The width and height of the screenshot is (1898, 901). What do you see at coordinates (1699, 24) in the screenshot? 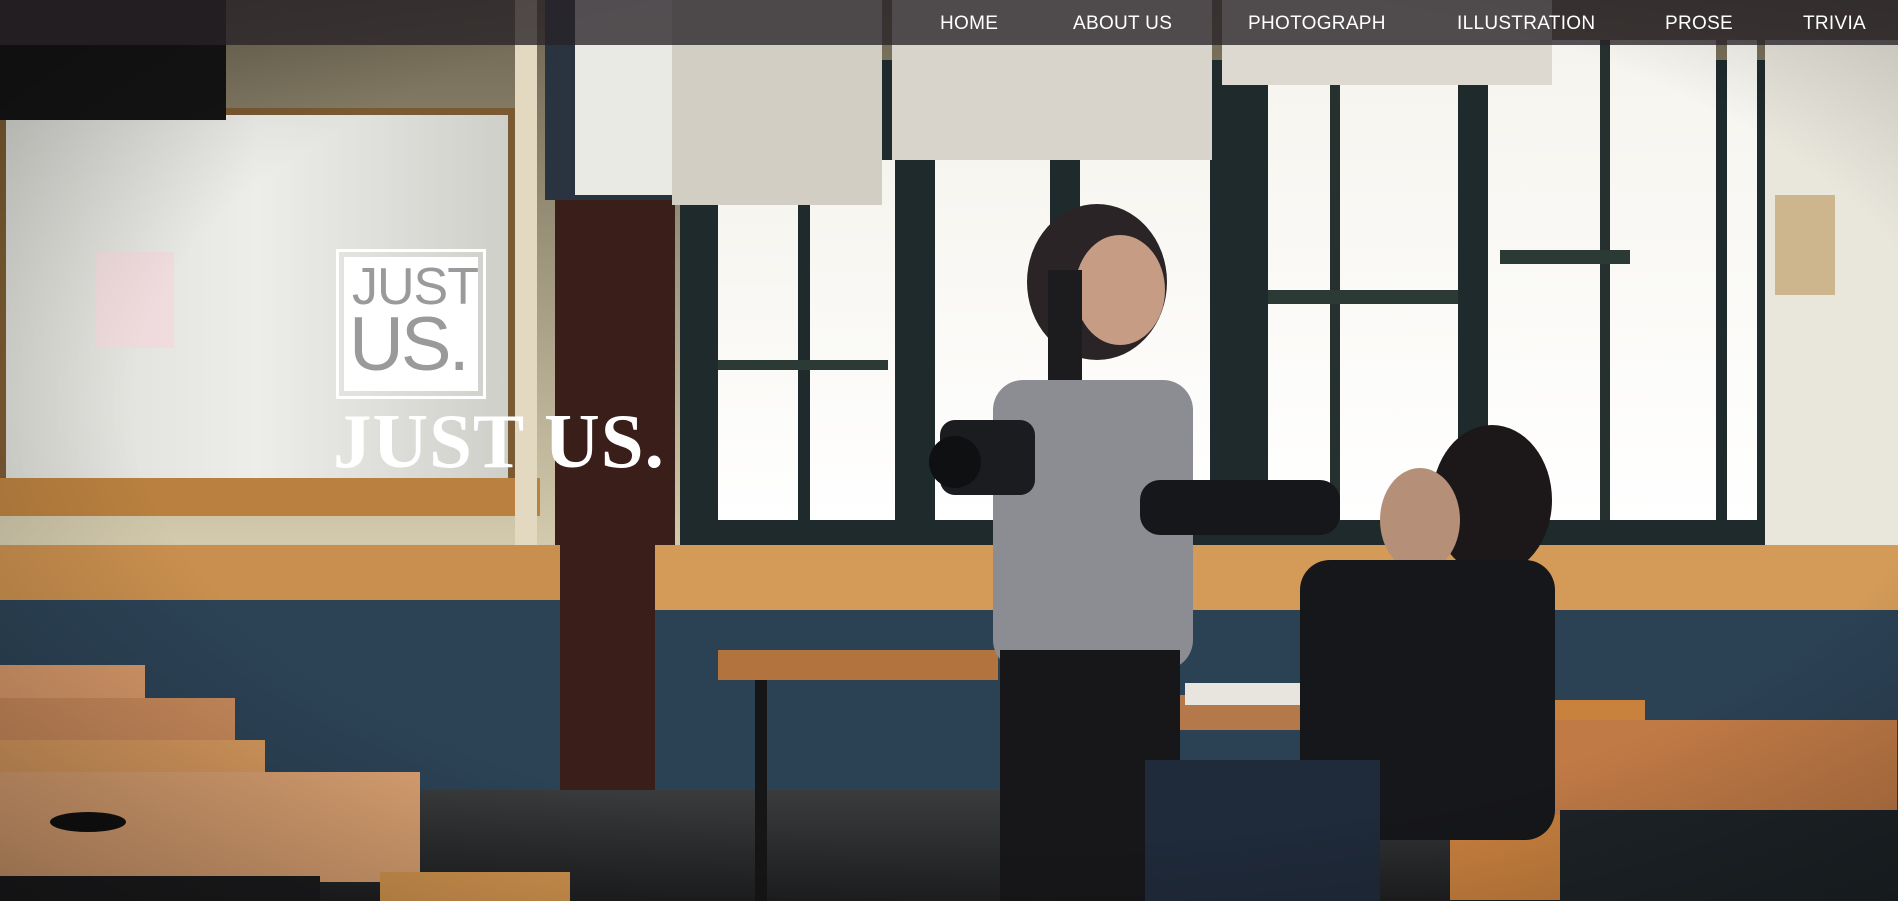
I see `nav-item-prose: PROSE` at bounding box center [1699, 24].